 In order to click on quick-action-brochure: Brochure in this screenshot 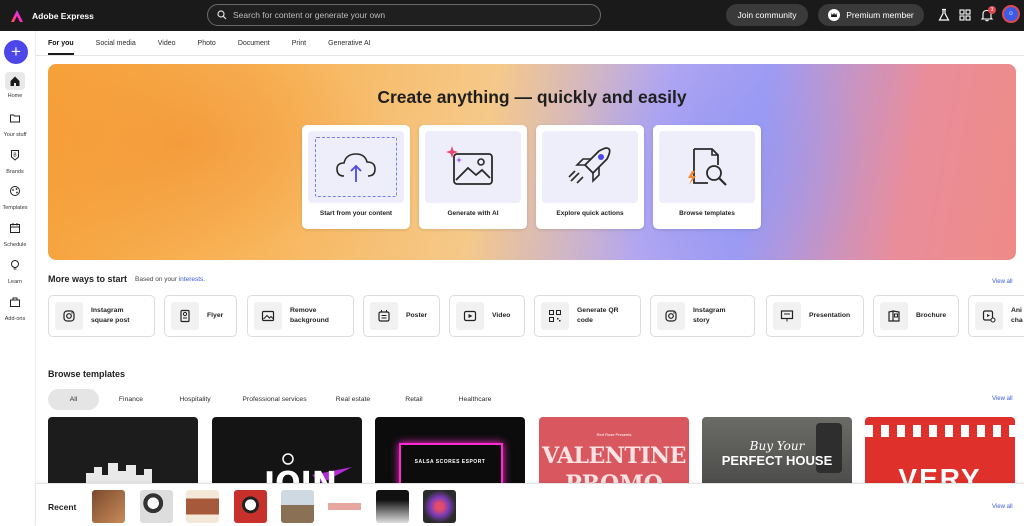, I will do `click(916, 316)`.